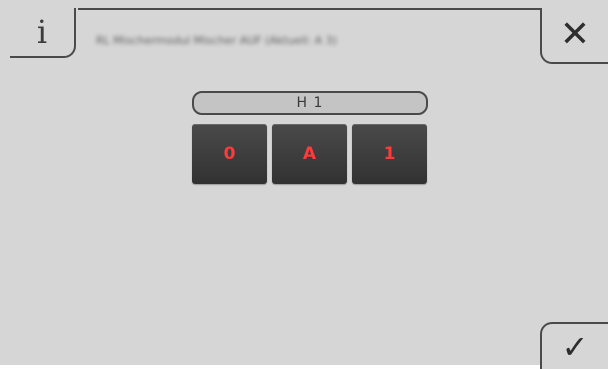 The height and width of the screenshot is (369, 608). I want to click on digit-button-2: A, so click(309, 154).